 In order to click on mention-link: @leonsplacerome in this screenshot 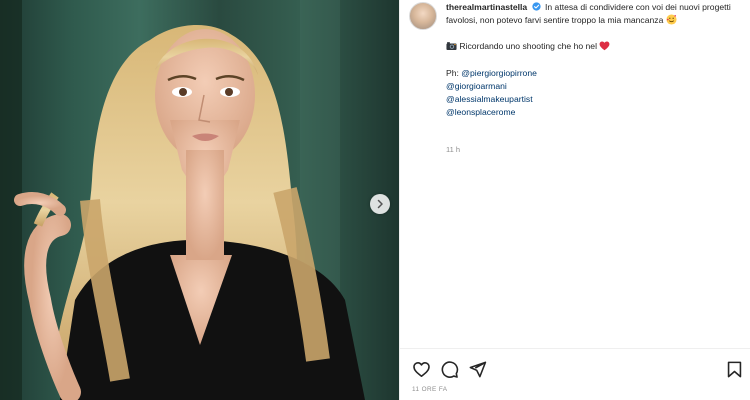, I will do `click(596, 112)`.